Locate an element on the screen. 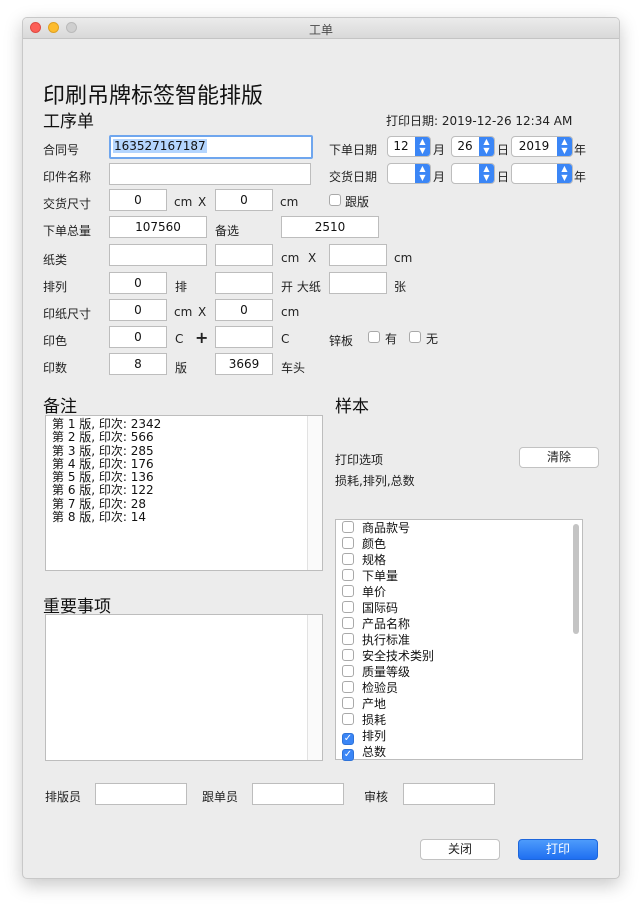 The image size is (641, 904). month-label: 月 is located at coordinates (439, 177).